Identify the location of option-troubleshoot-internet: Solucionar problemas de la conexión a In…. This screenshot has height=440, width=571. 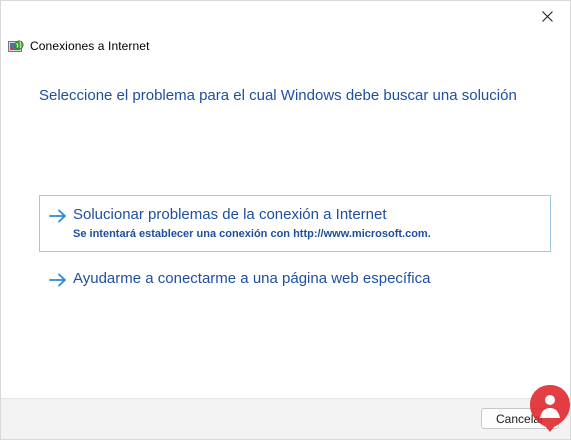
(295, 223).